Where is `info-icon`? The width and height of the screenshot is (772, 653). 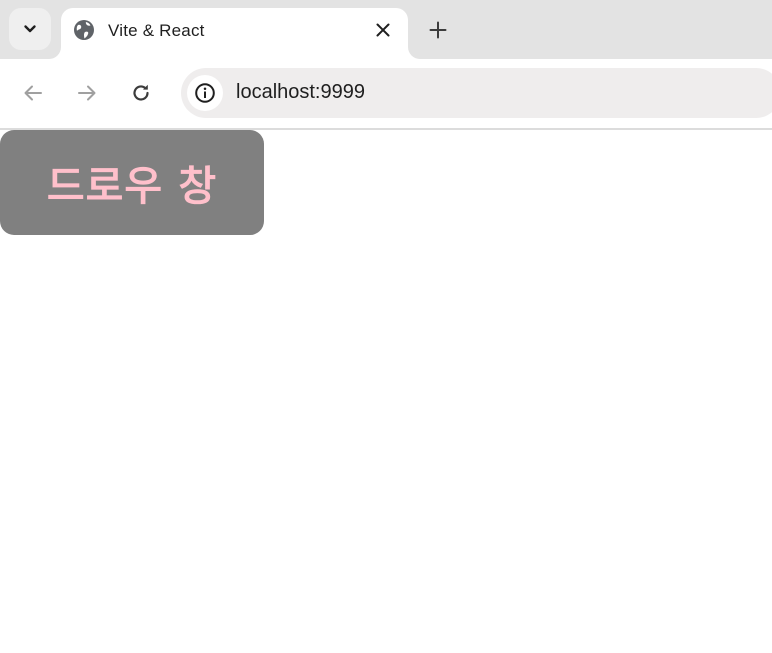
info-icon is located at coordinates (205, 93).